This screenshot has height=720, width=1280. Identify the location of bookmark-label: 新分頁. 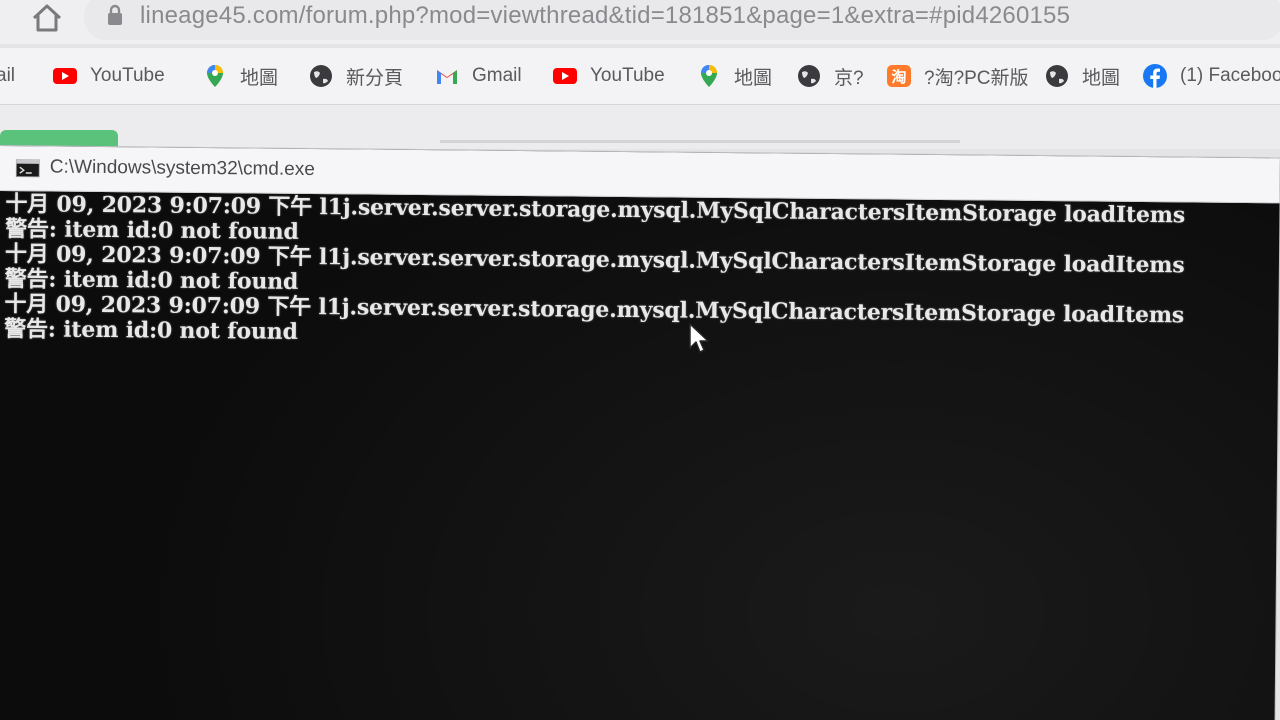
(375, 78).